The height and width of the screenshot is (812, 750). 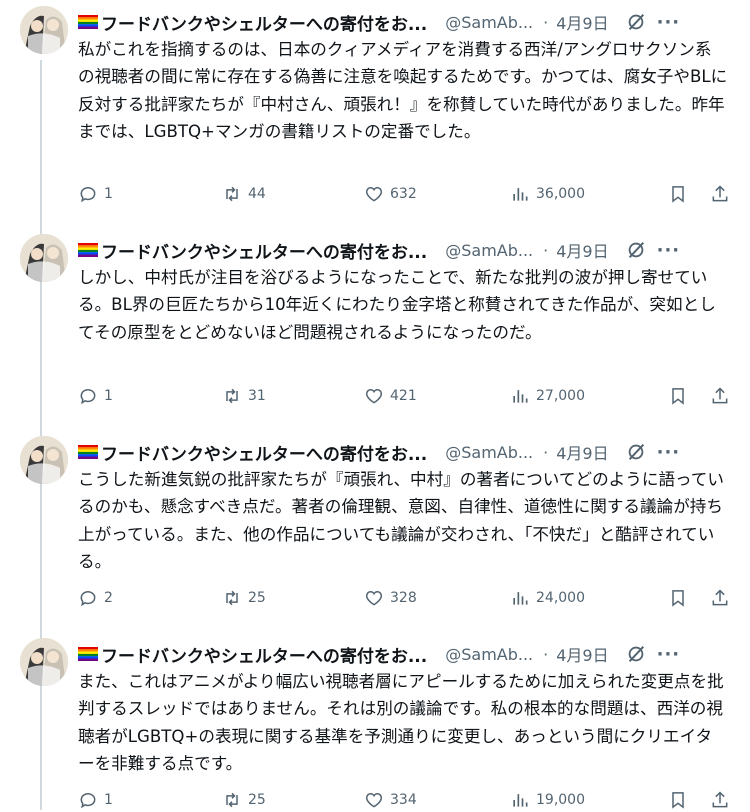 I want to click on views-button: 24,000, so click(x=585, y=598).